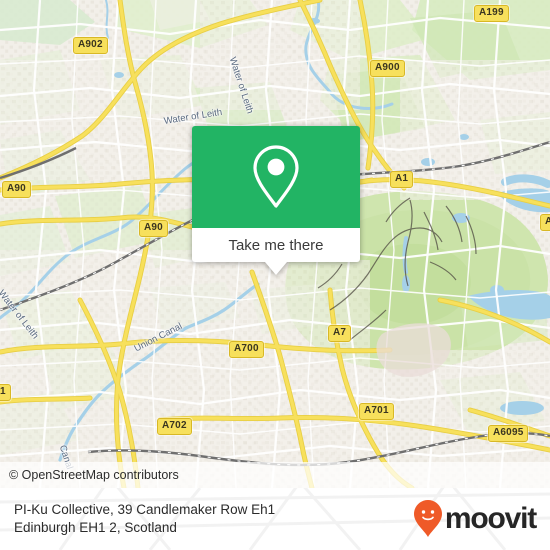 This screenshot has height=550, width=550. Describe the element at coordinates (145, 509) in the screenshot. I see `address-line-1: PI-Ku Collective, 39 Candlemaker Row Eh1` at that location.